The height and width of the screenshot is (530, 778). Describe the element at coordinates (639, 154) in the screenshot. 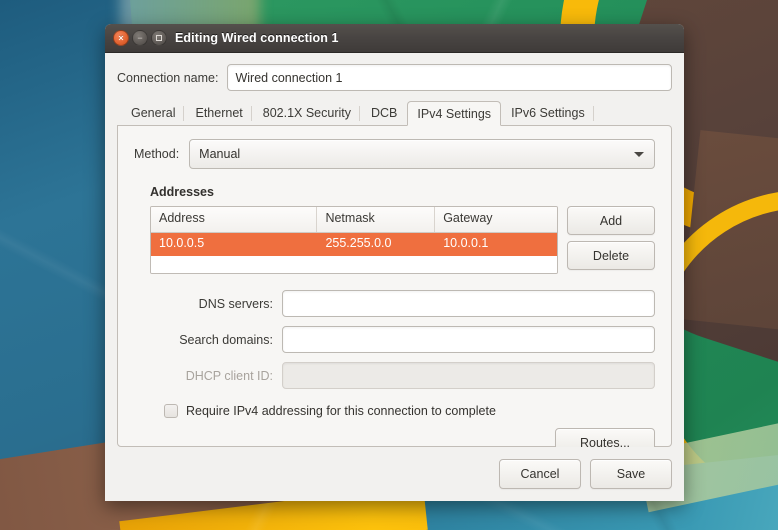

I see `chevron-down-icon` at that location.